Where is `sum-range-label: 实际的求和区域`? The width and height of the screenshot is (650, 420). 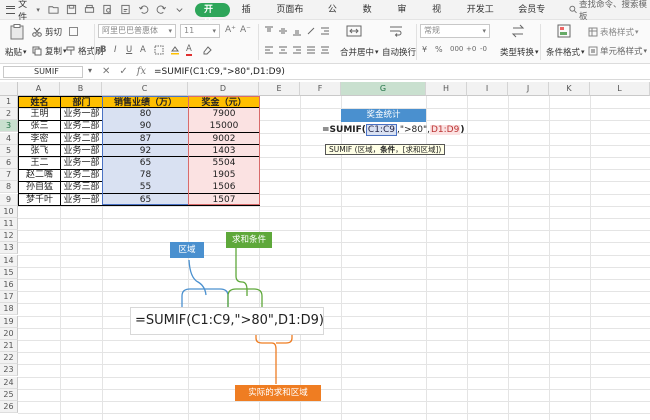
sum-range-label: 实际的求和区域 is located at coordinates (278, 393).